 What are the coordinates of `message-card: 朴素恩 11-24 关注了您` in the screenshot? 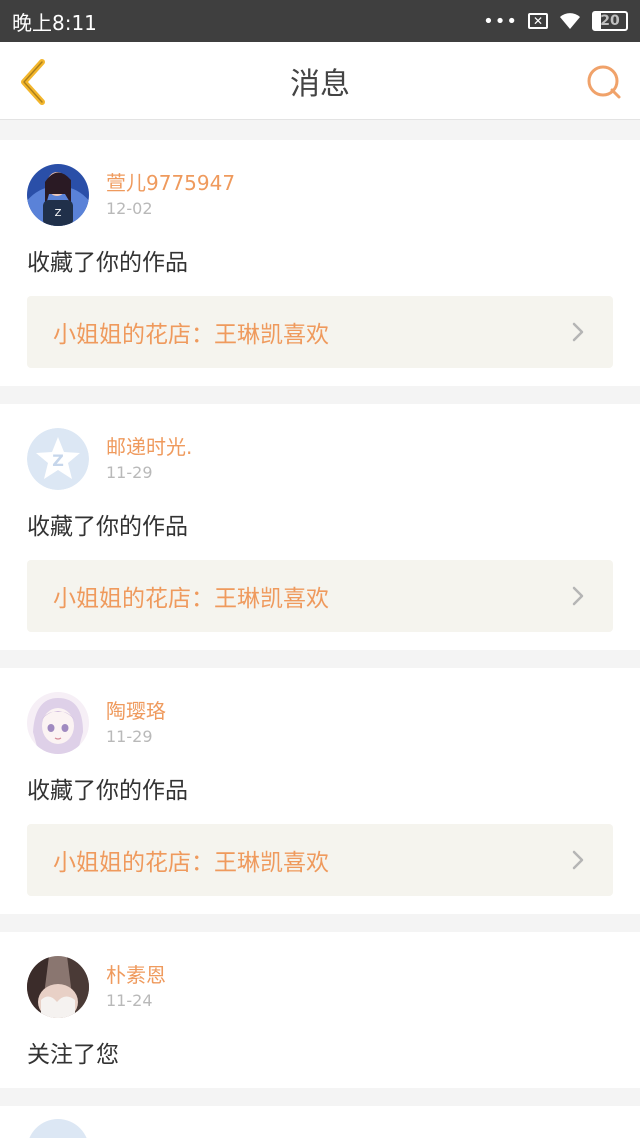 It's located at (320, 1010).